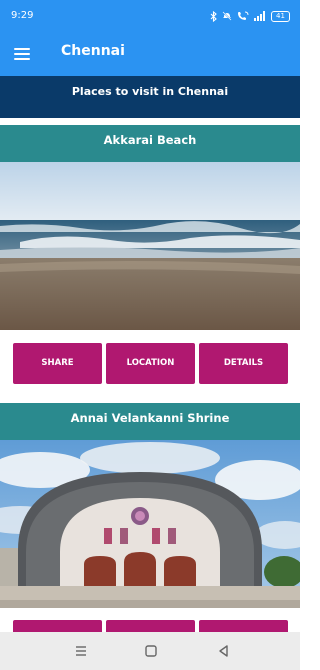 The width and height of the screenshot is (320, 670). Describe the element at coordinates (224, 651) in the screenshot. I see `back-icon` at that location.